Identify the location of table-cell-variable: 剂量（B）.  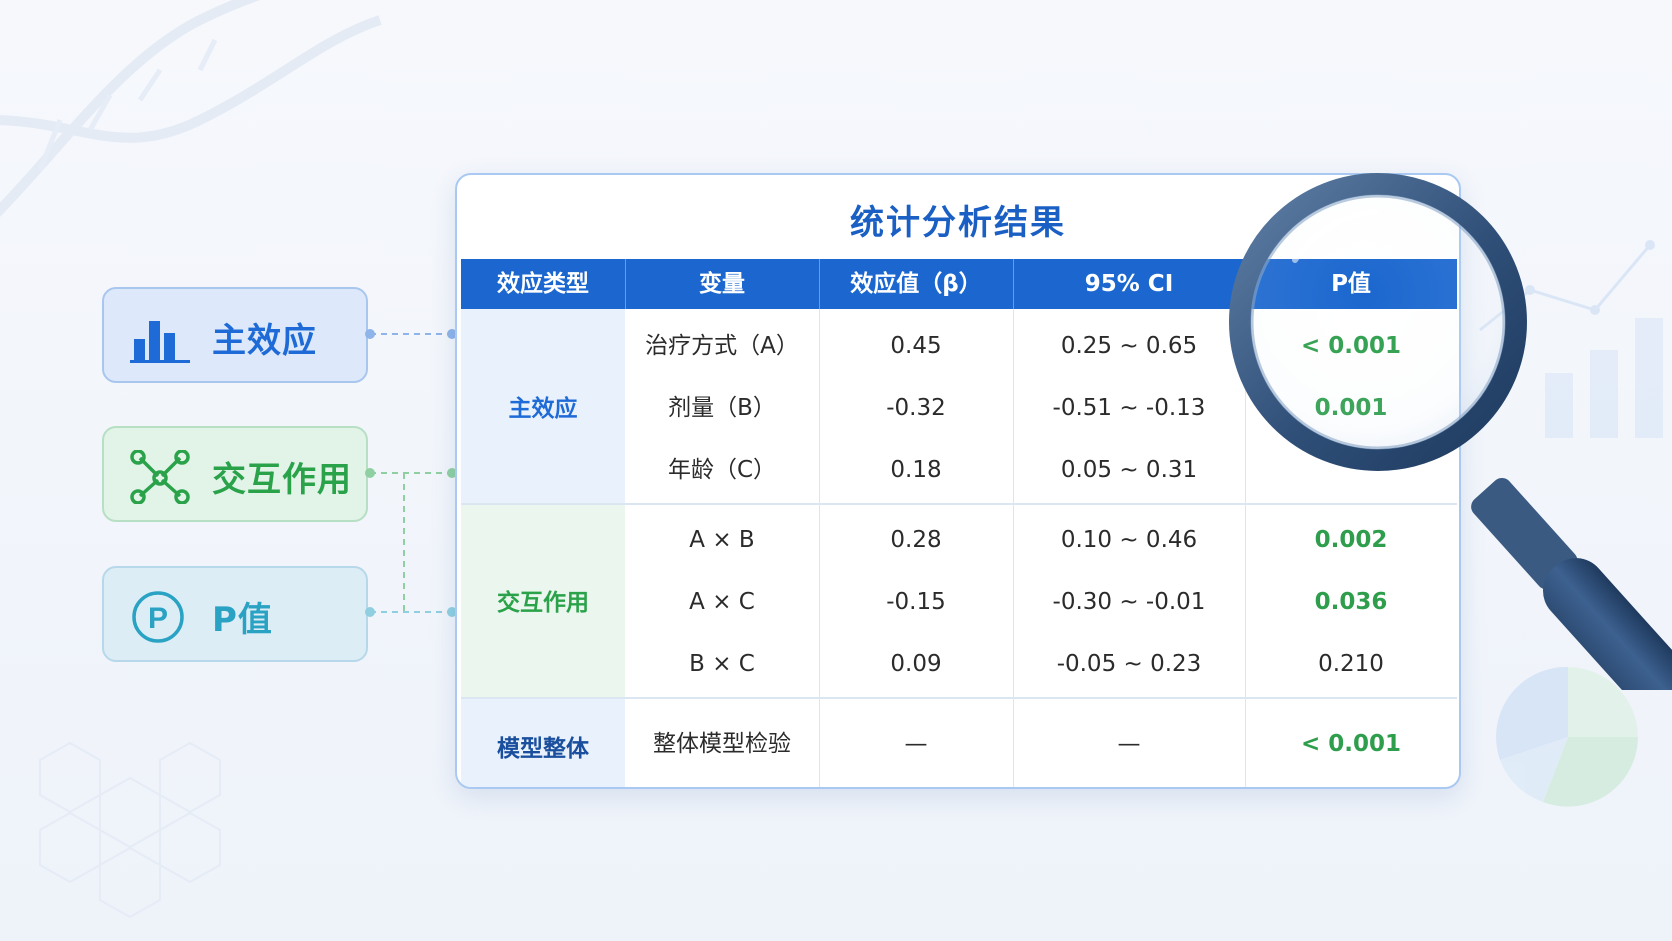
(722, 408).